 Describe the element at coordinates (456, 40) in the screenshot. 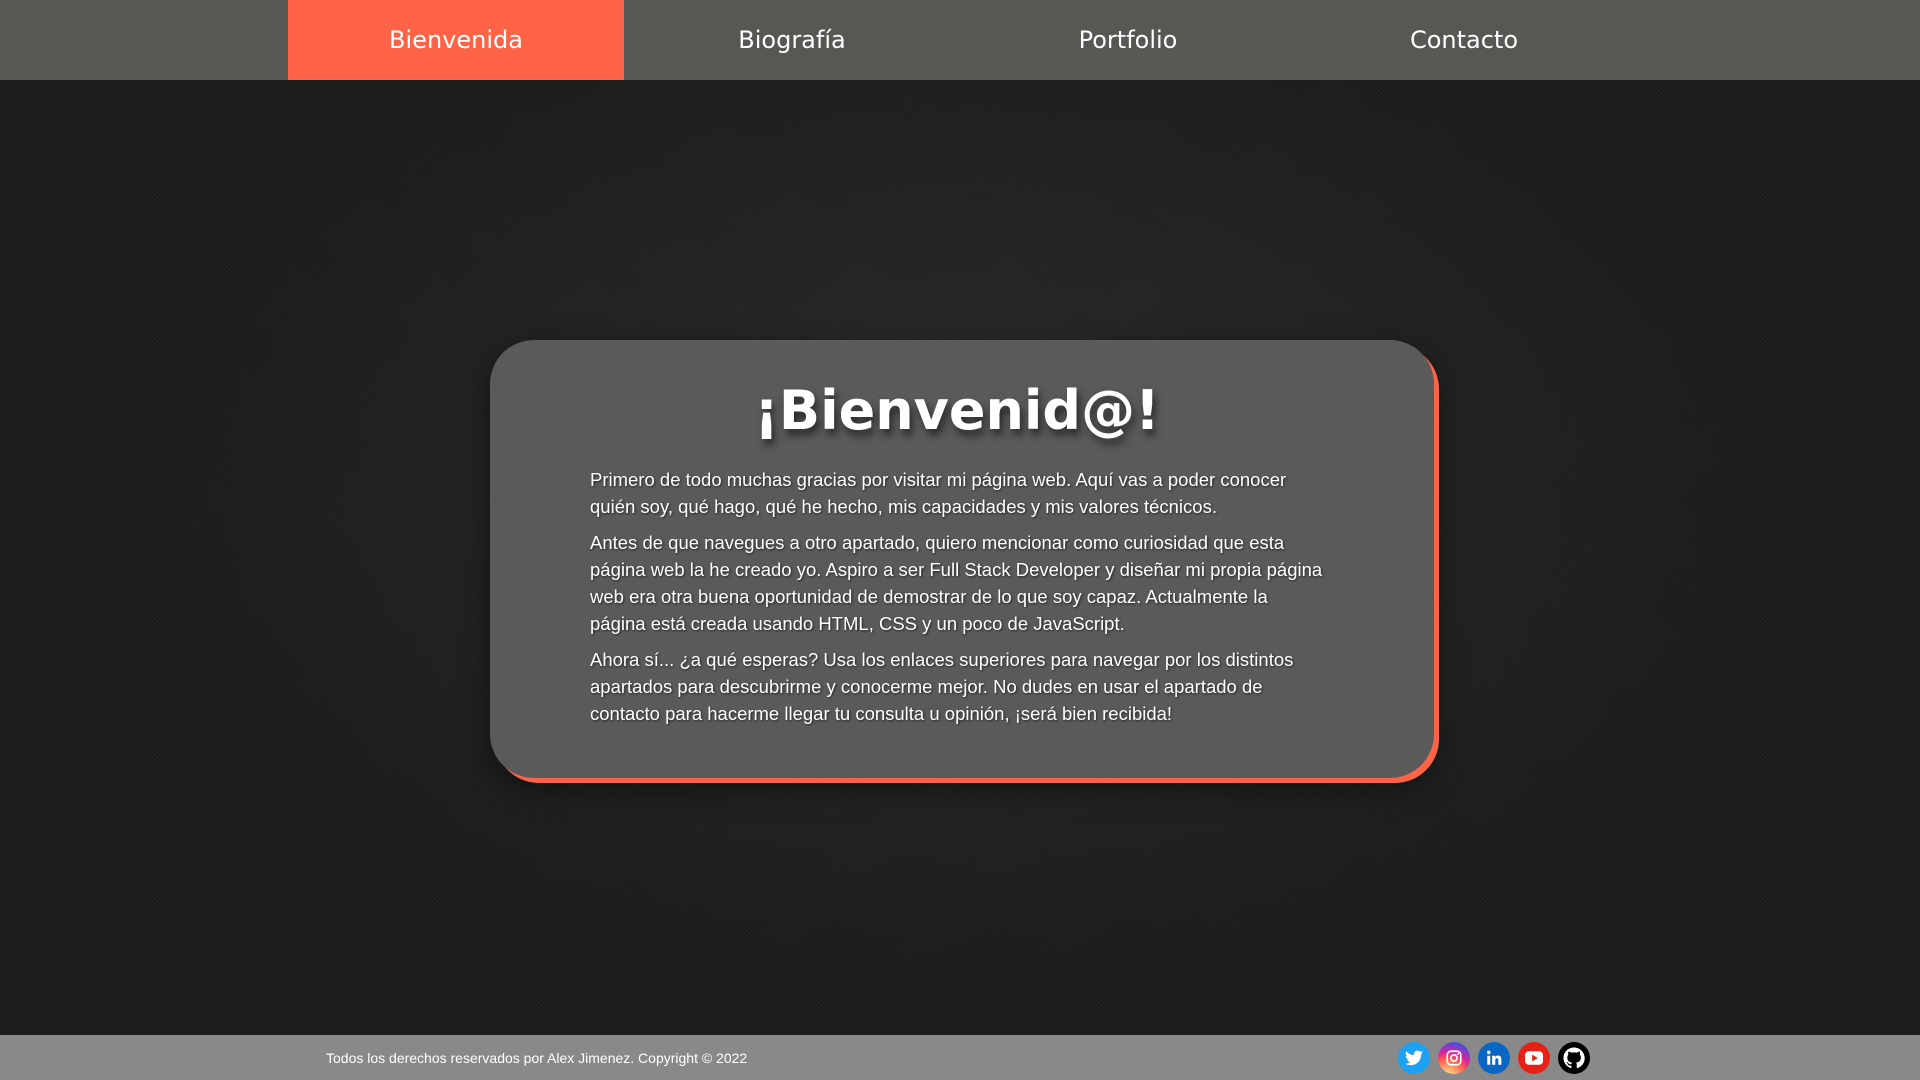

I see `nav-item-bienvenida: Bienvenida` at that location.